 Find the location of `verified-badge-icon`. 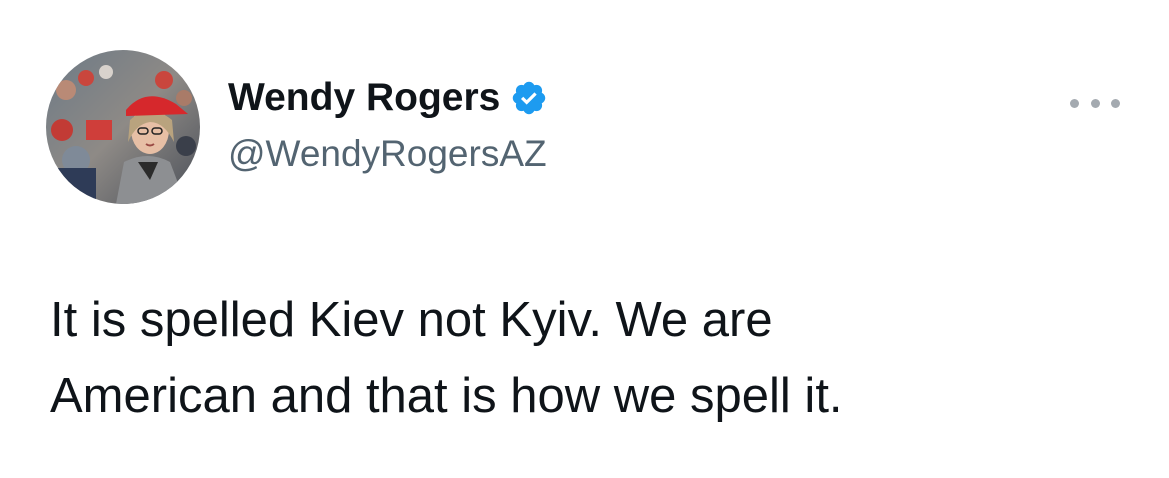

verified-badge-icon is located at coordinates (529, 98).